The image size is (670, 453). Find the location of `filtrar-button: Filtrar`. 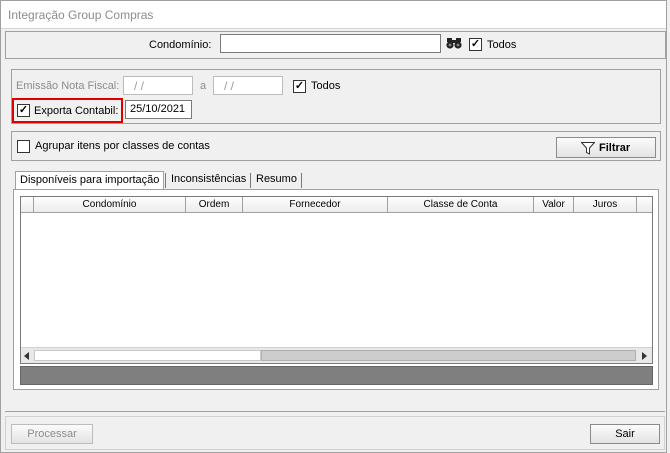

filtrar-button: Filtrar is located at coordinates (606, 147).